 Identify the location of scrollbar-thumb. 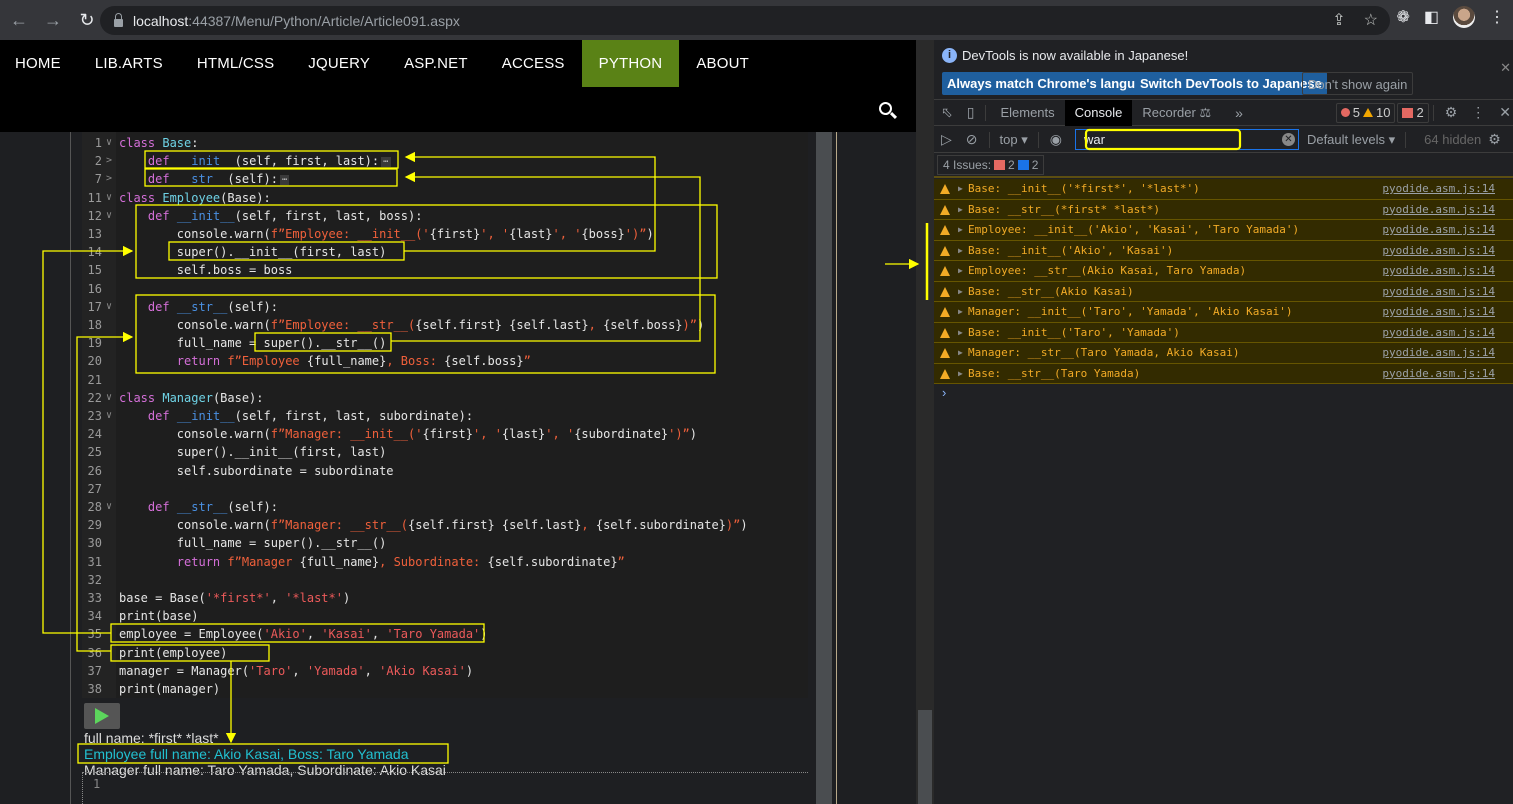
(925, 757).